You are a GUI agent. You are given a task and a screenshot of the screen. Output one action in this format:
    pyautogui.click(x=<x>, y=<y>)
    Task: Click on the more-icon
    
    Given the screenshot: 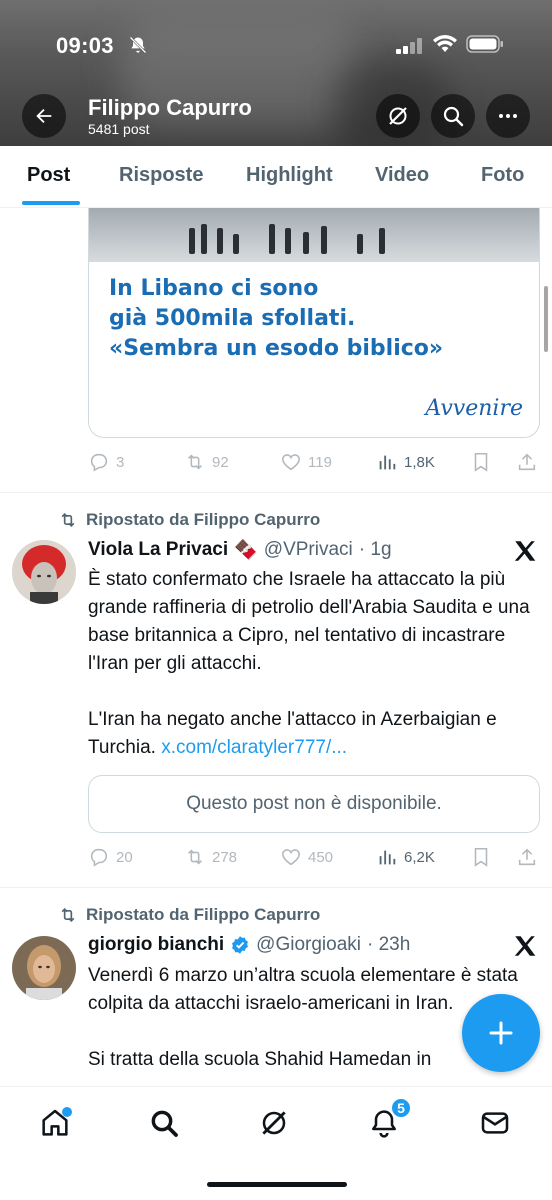 What is the action you would take?
    pyautogui.click(x=508, y=116)
    